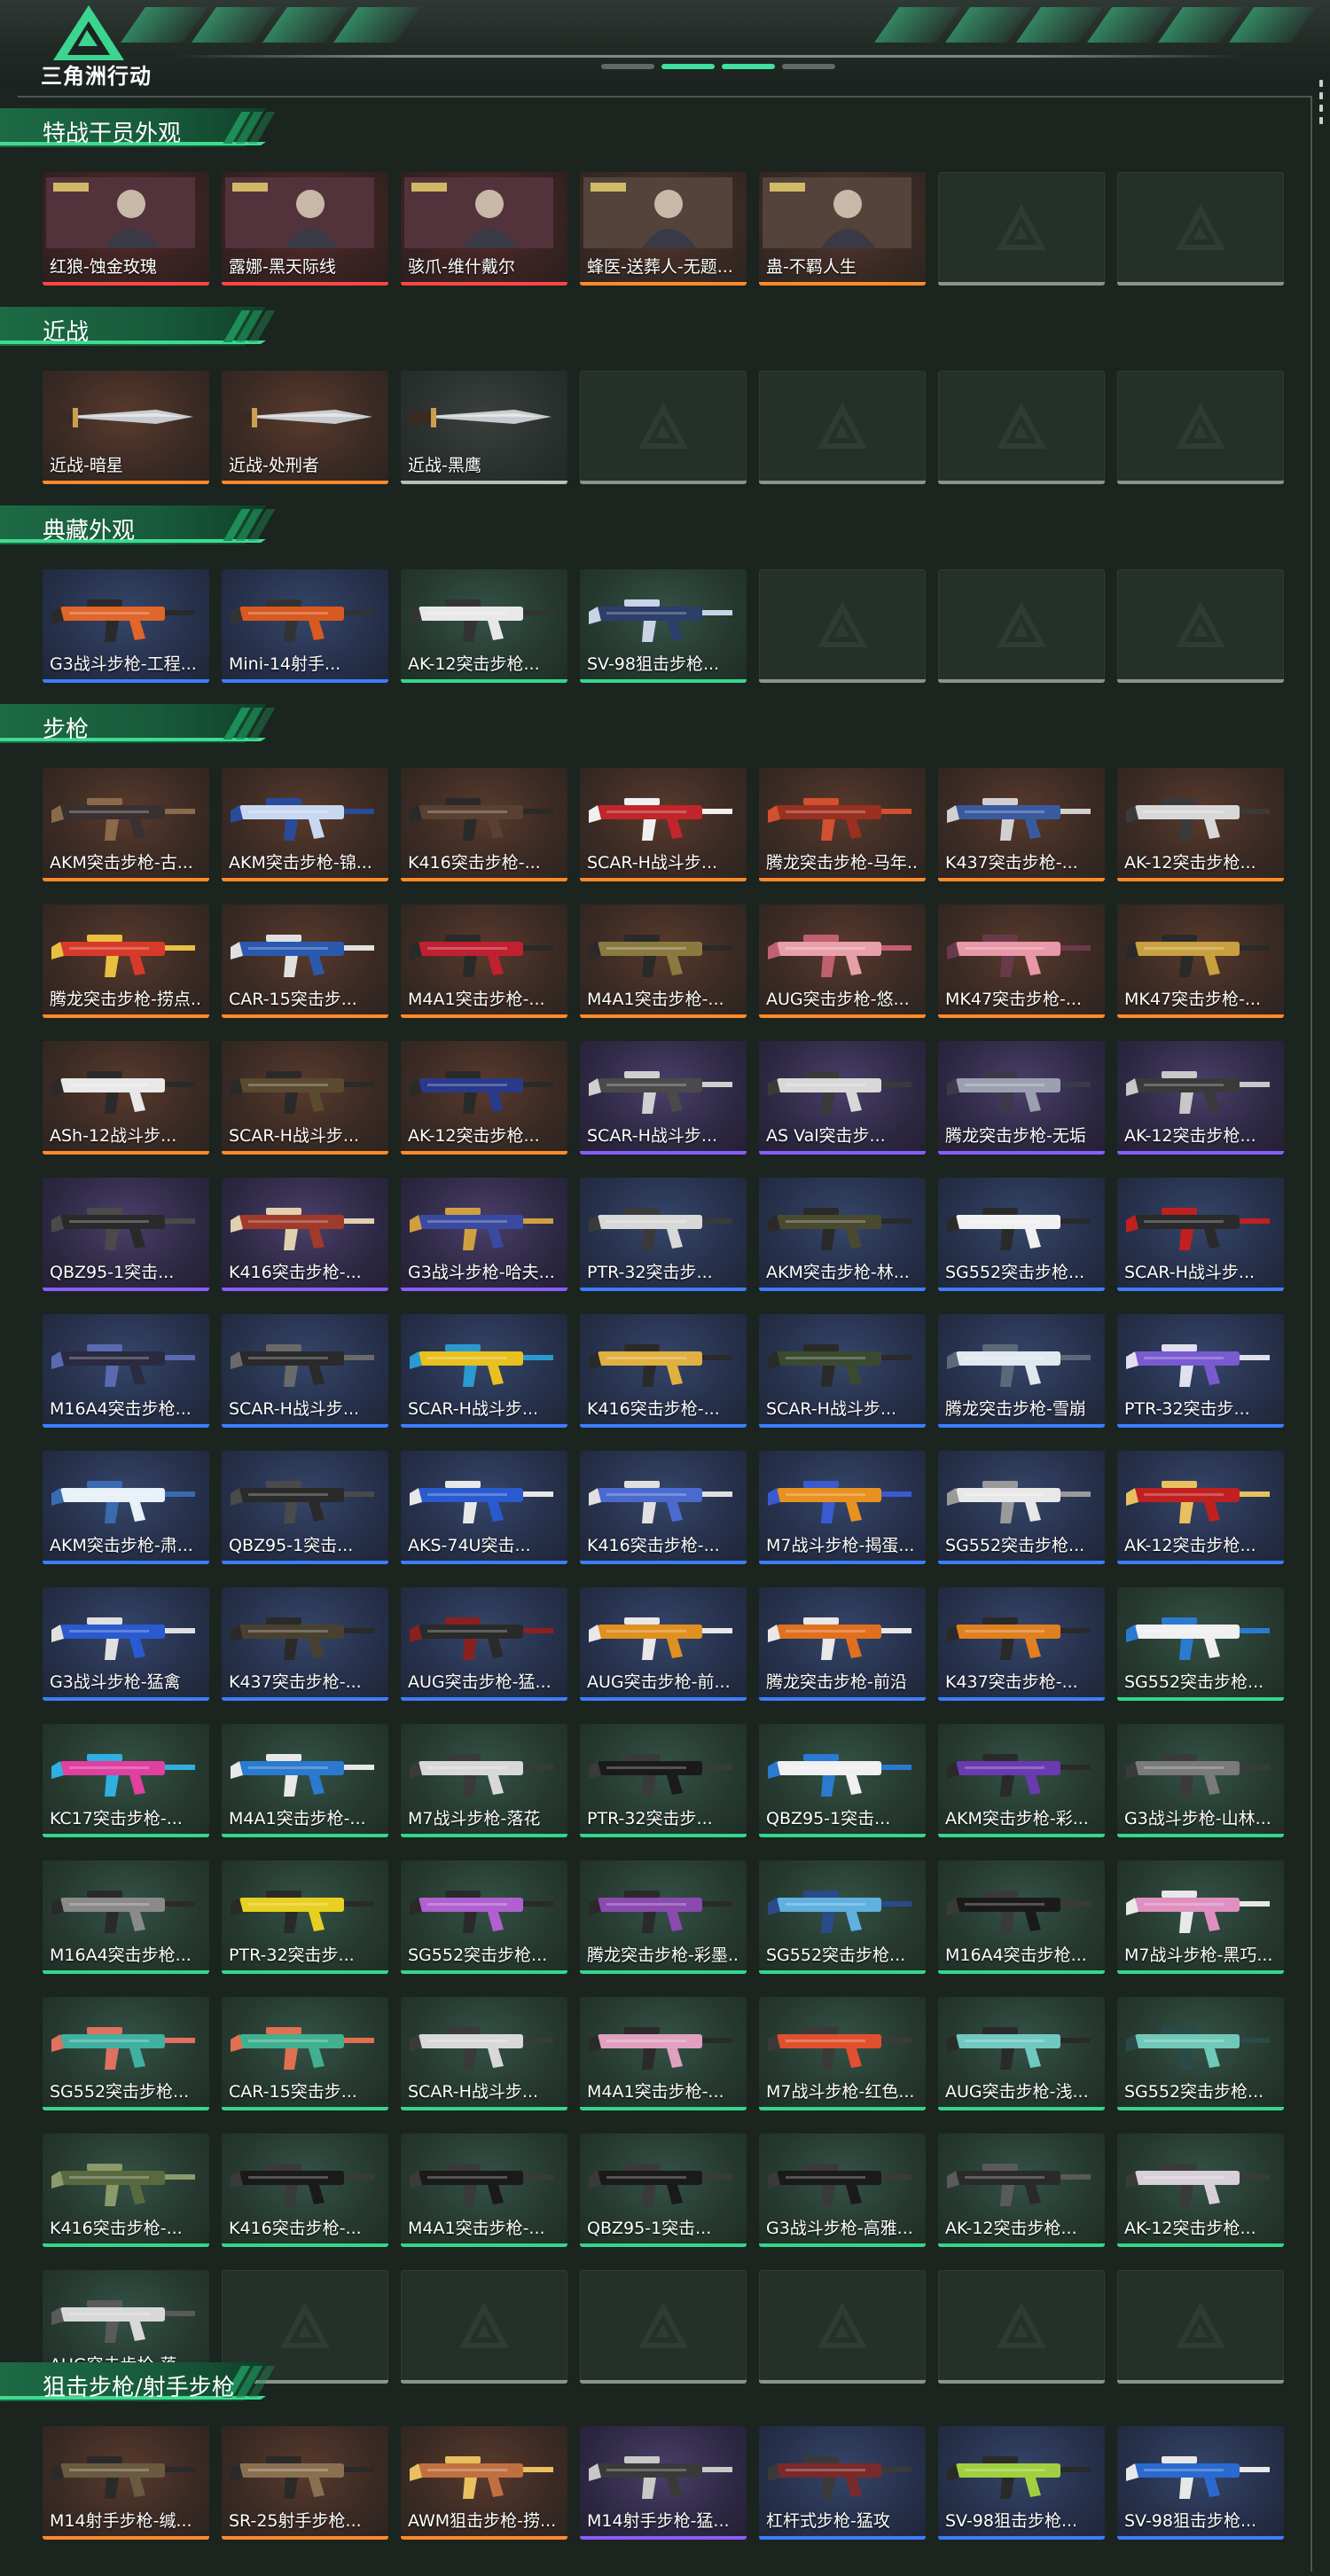  Describe the element at coordinates (1022, 1371) in the screenshot. I see `skin-card: 腾龙突击步枪-雪崩` at that location.